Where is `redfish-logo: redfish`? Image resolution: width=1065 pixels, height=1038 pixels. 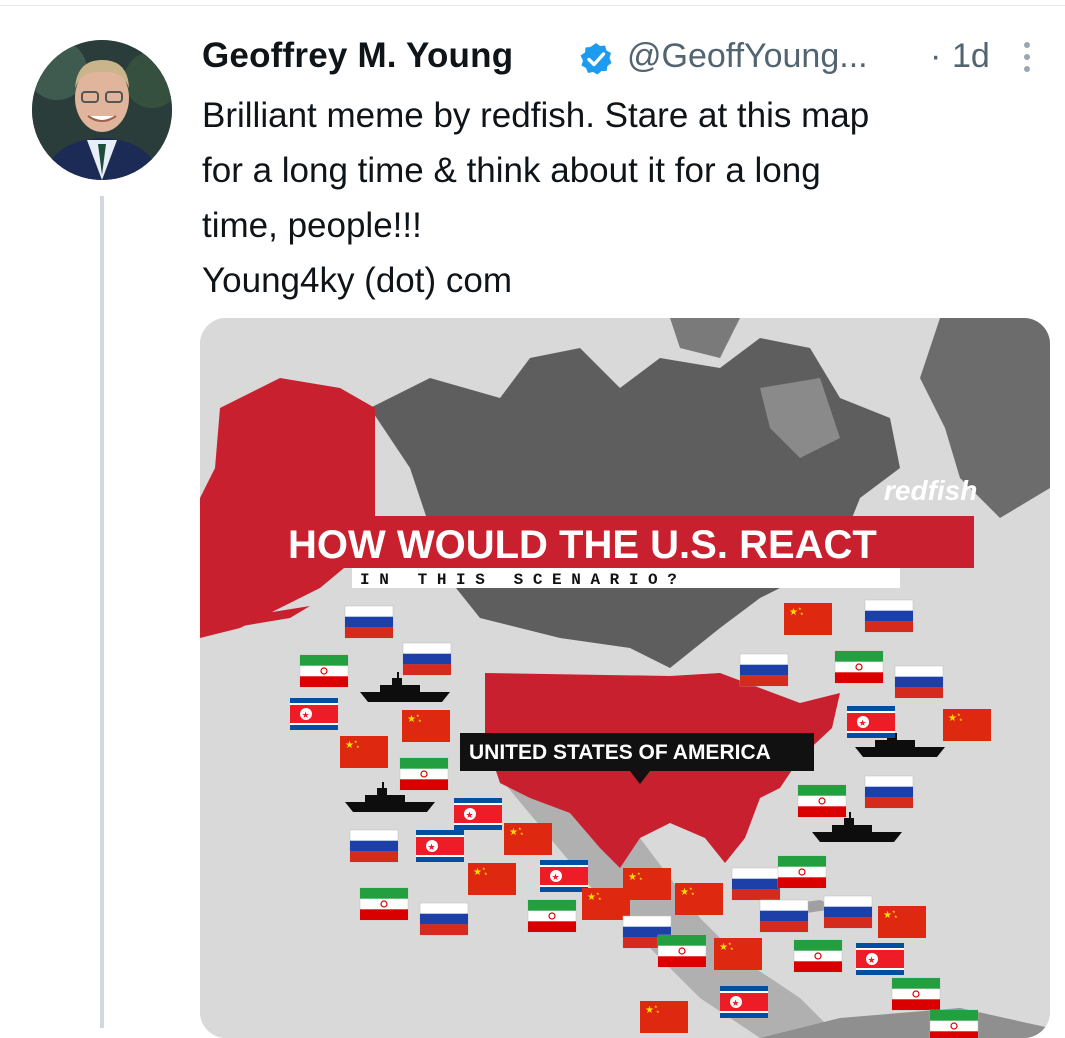
redfish-logo: redfish is located at coordinates (930, 490).